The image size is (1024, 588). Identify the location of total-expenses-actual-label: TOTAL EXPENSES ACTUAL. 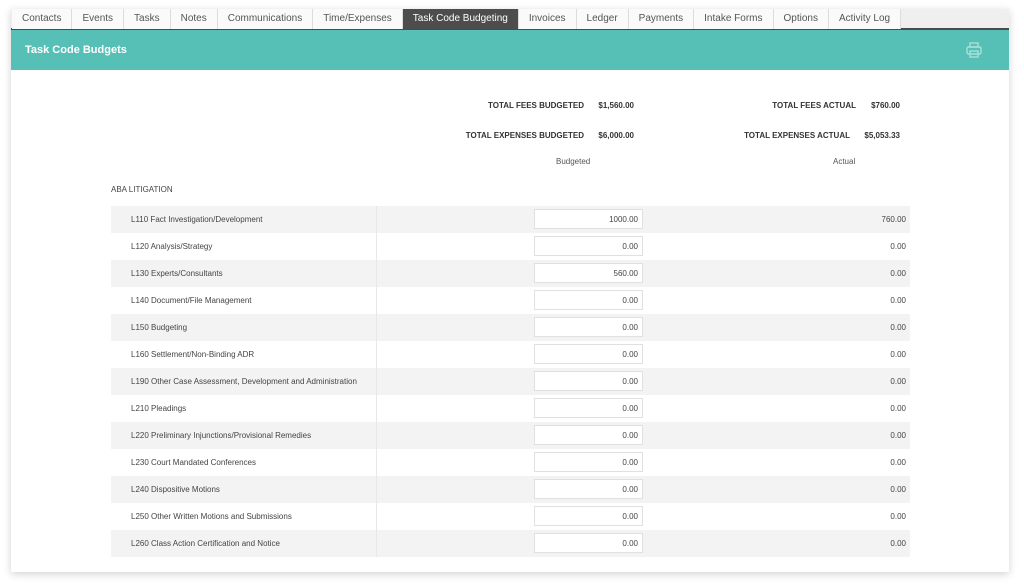
(797, 135).